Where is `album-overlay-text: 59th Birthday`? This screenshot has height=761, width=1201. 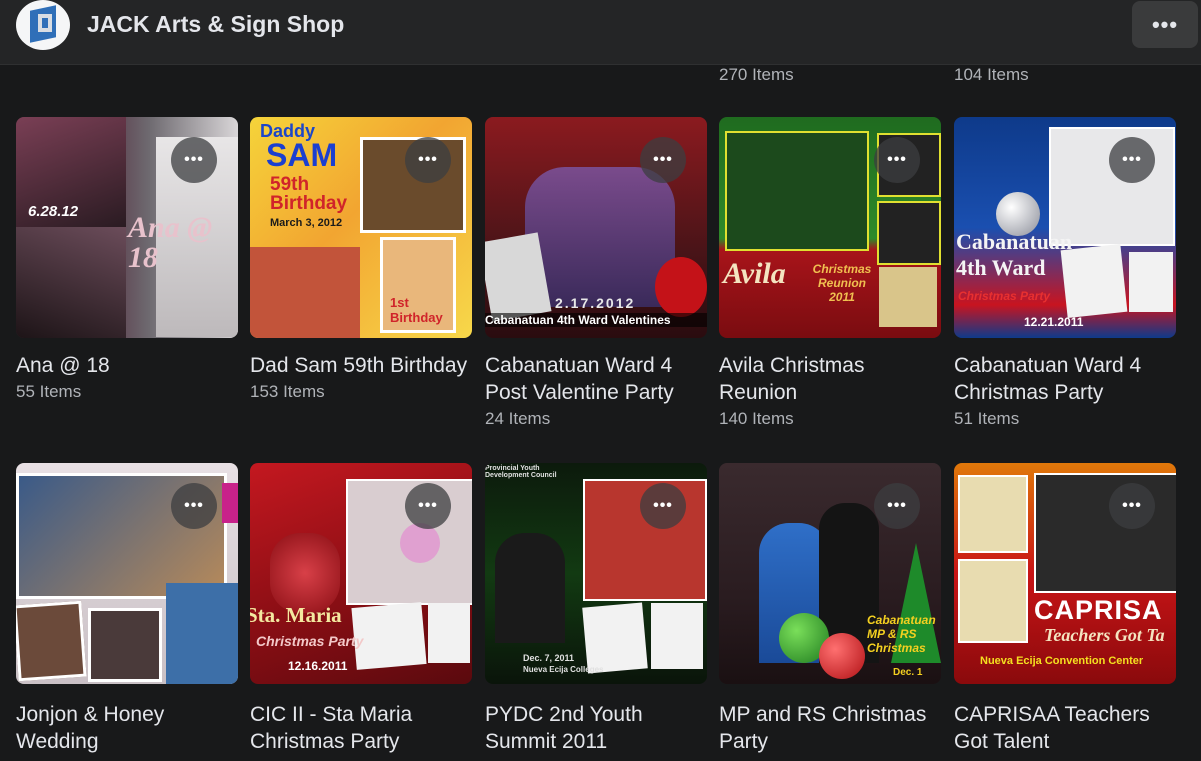
album-overlay-text: 59th Birthday is located at coordinates (309, 194).